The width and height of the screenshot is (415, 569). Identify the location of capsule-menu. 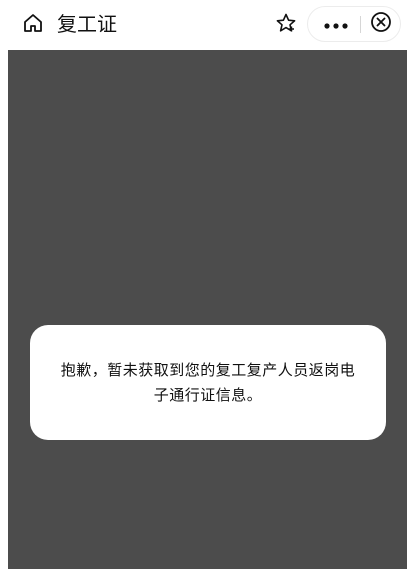
(354, 24).